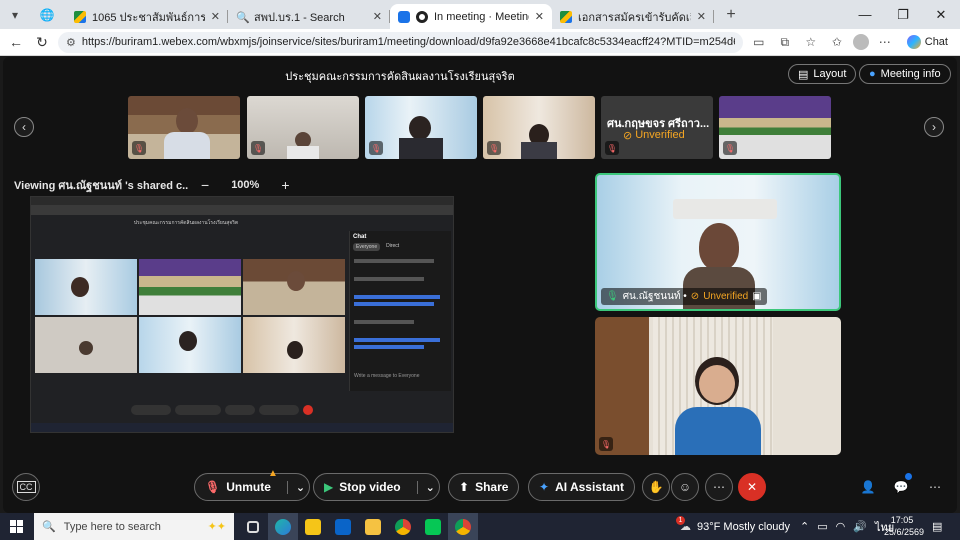 This screenshot has width=960, height=540. I want to click on new-tab-icon: +, so click(731, 15).